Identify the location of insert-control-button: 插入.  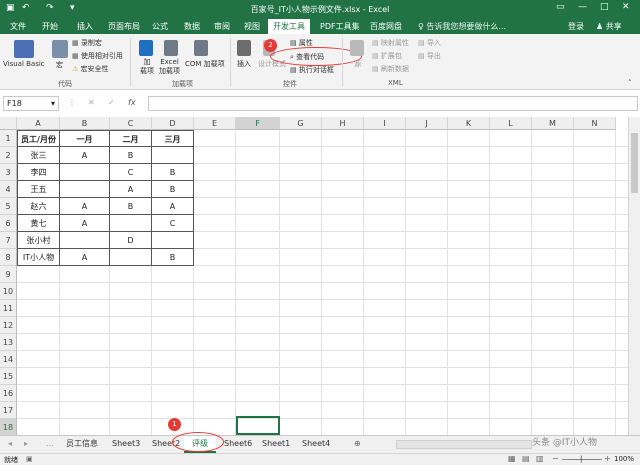
(244, 64).